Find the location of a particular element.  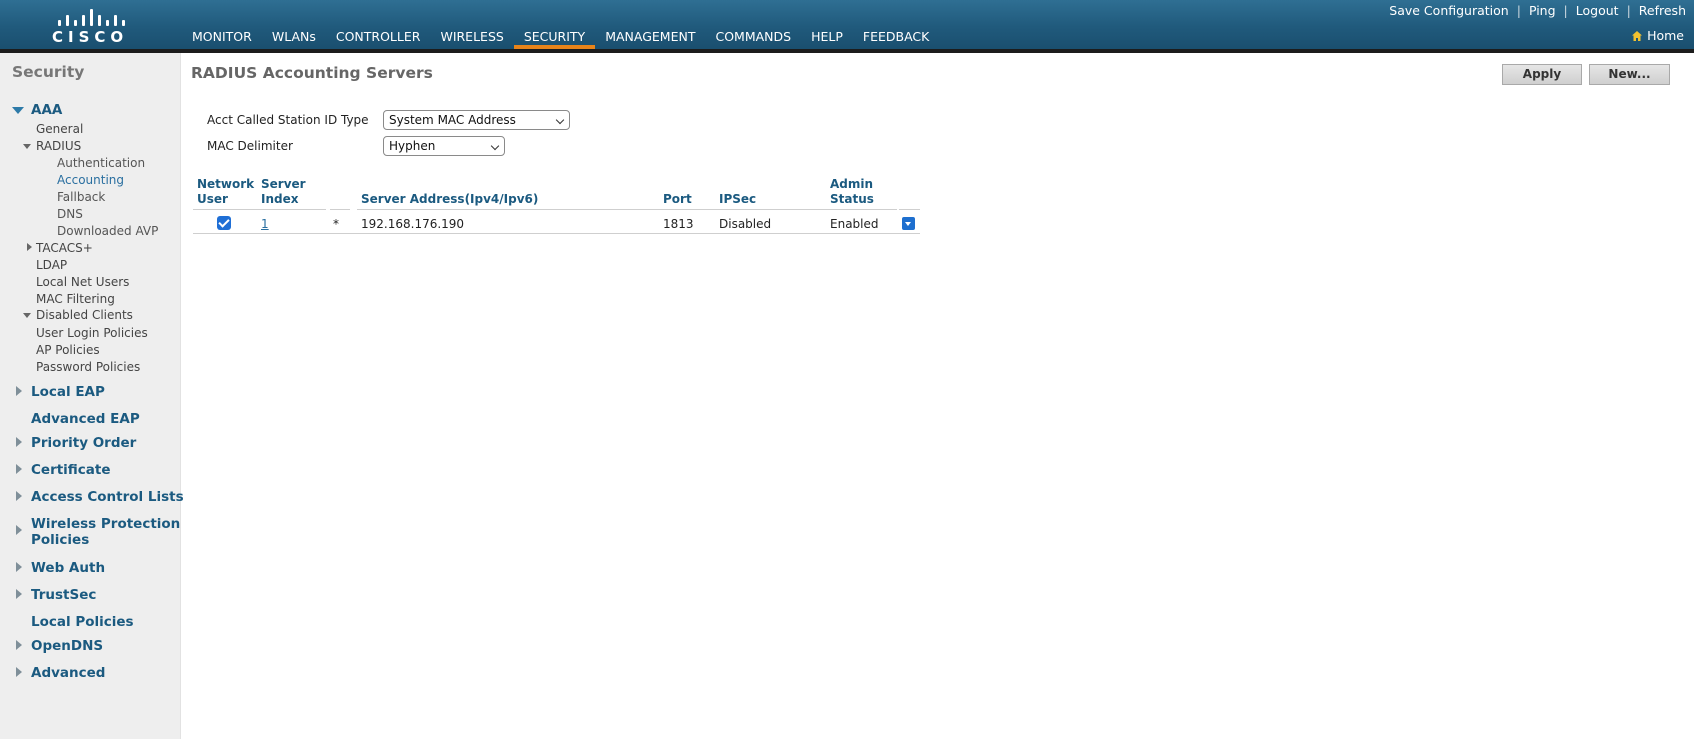

server-address-value: 192.168.176.190 is located at coordinates (413, 224).